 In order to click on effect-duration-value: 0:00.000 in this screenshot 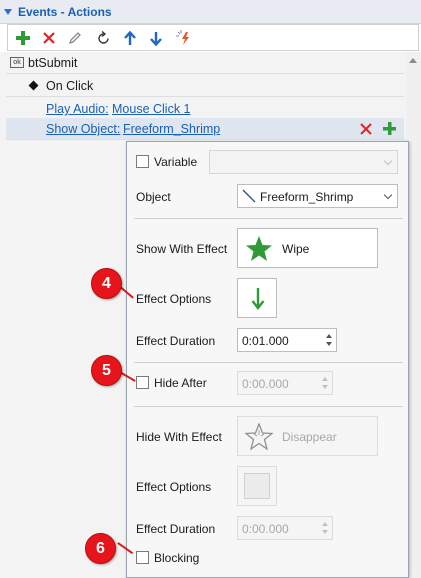, I will do `click(265, 529)`.